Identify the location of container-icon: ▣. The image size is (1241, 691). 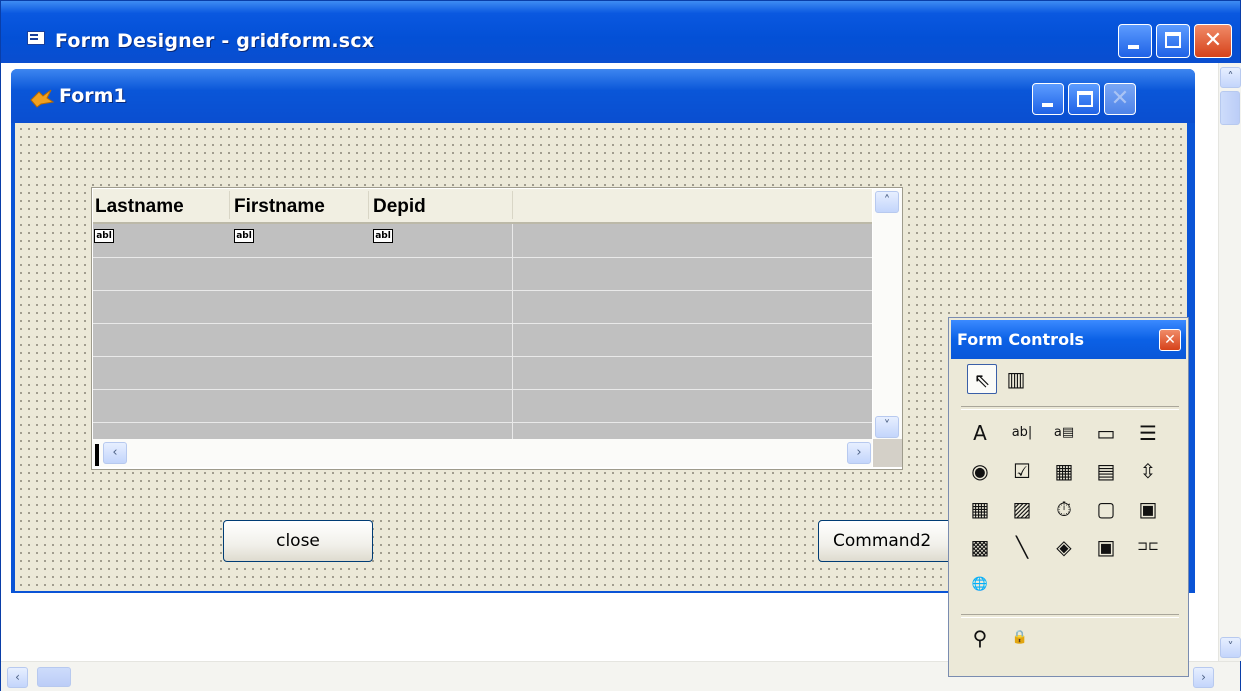
(1106, 547).